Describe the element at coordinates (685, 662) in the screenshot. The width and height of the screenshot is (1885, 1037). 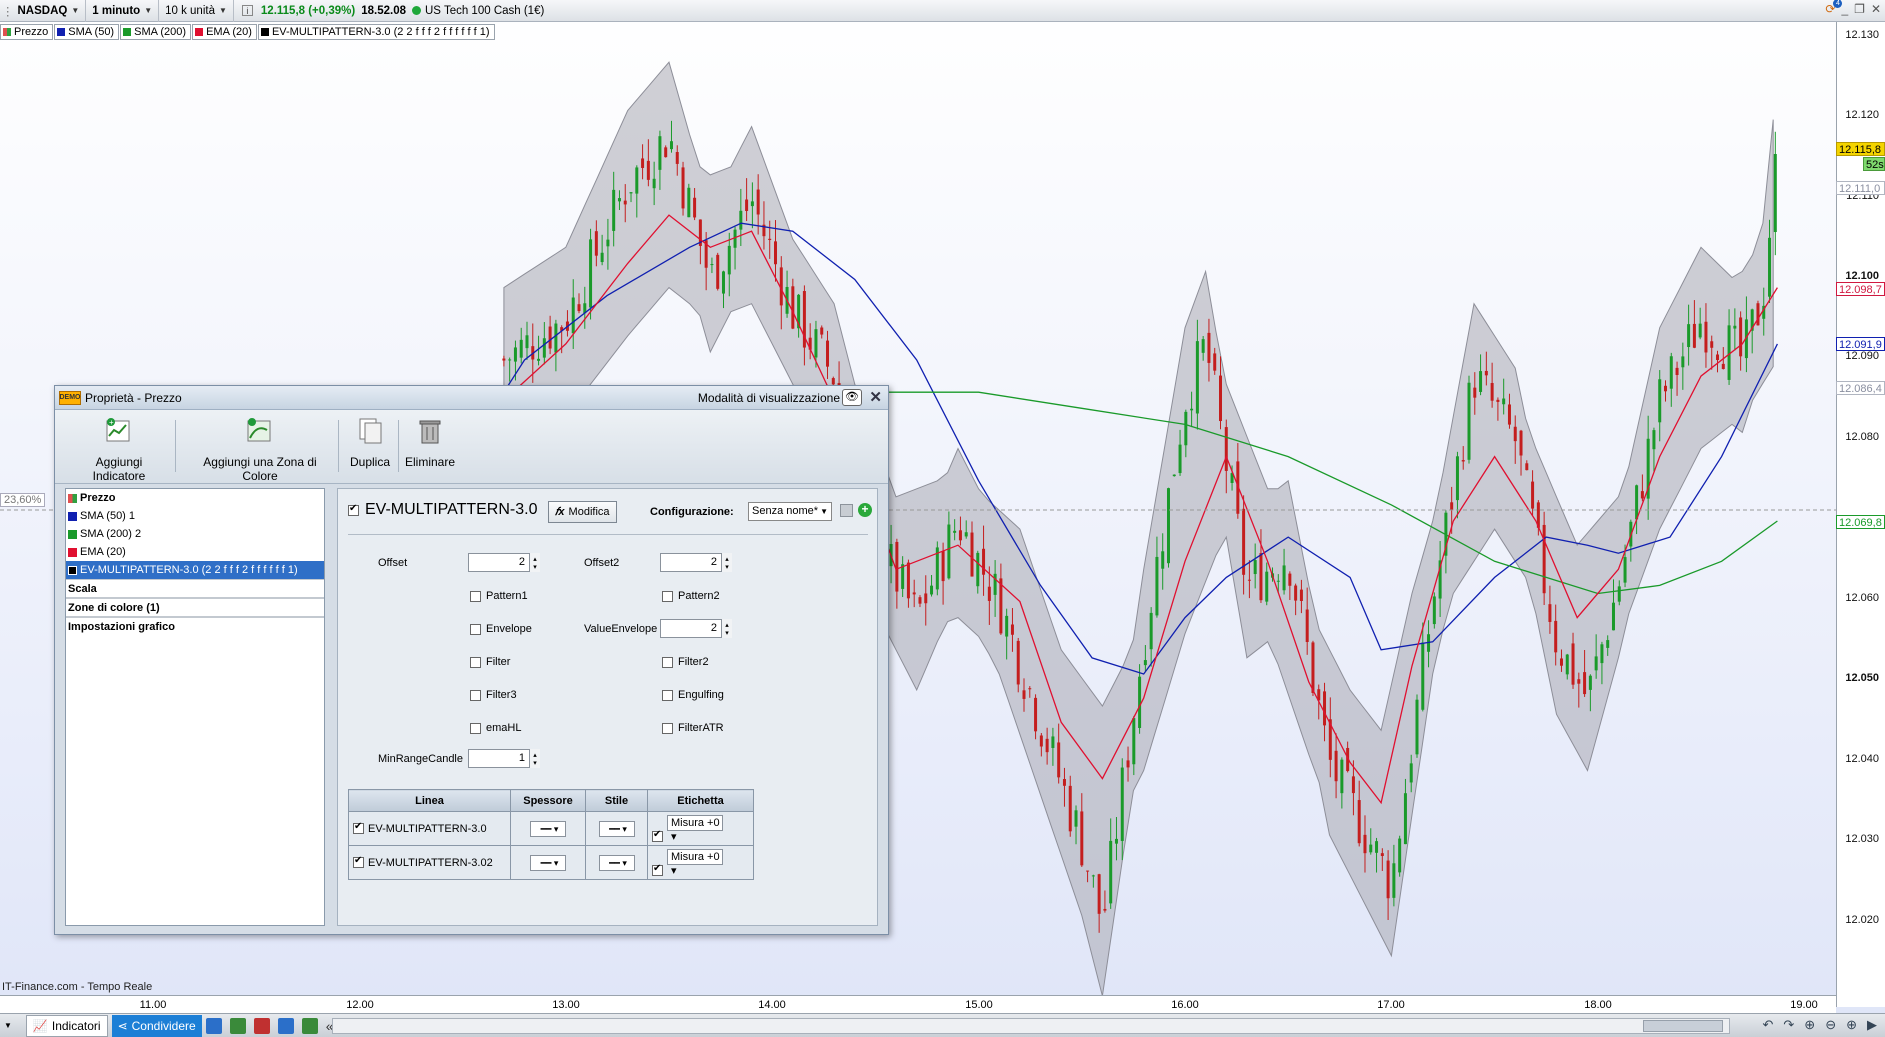
I see `filter2-checkbox: Filter2` at that location.